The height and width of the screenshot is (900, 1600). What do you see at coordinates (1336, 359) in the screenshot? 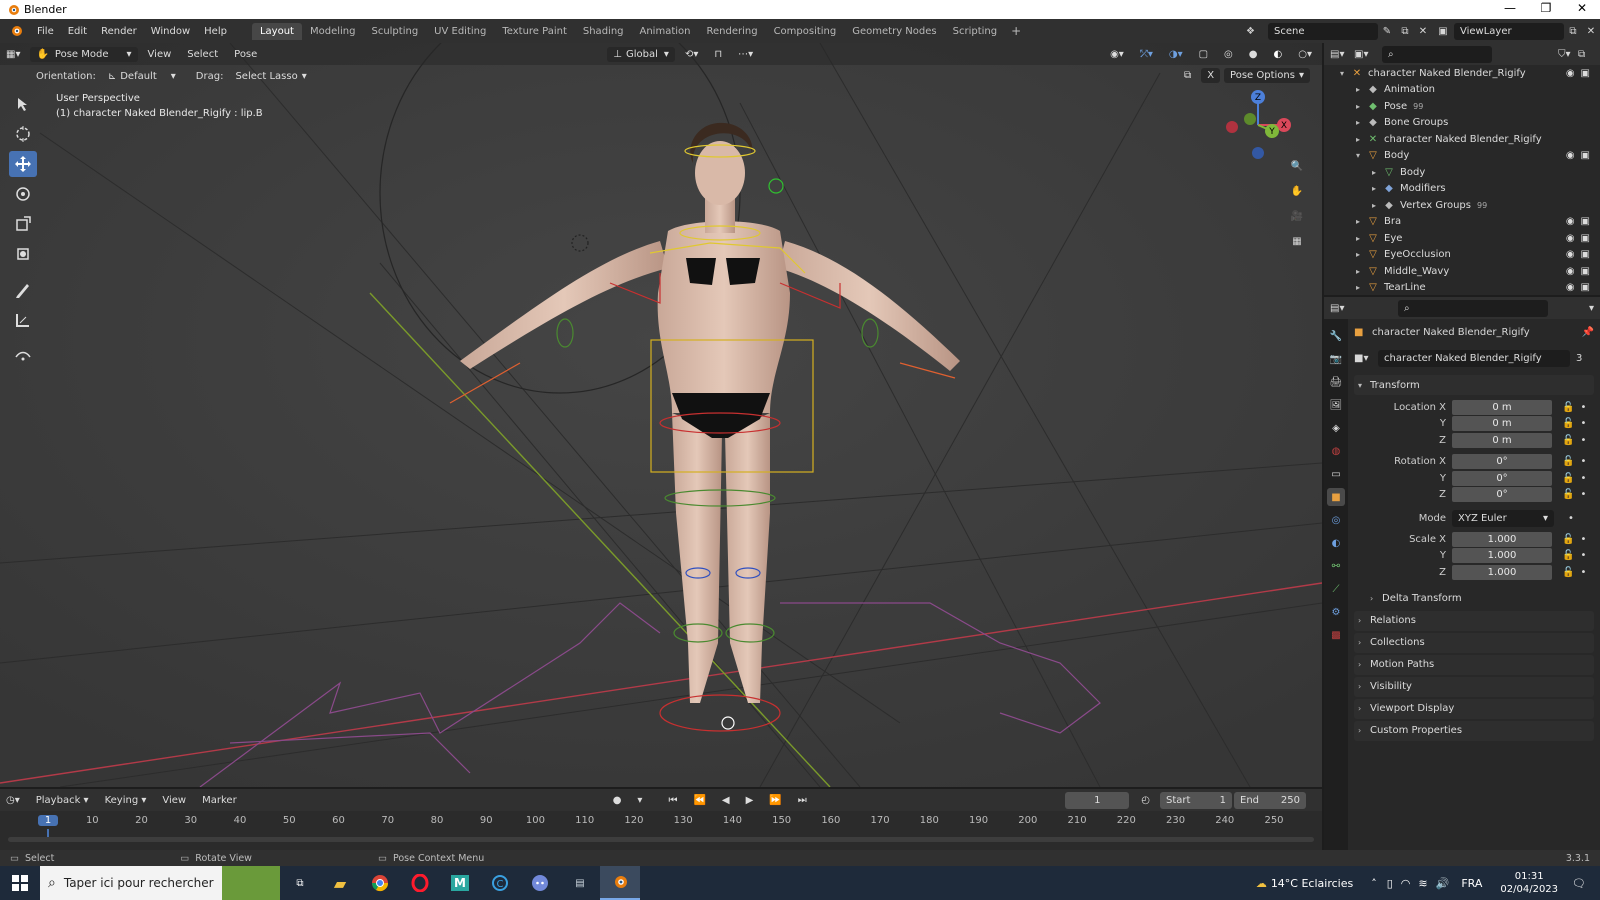
I see `render-tab-icon: 📷` at bounding box center [1336, 359].